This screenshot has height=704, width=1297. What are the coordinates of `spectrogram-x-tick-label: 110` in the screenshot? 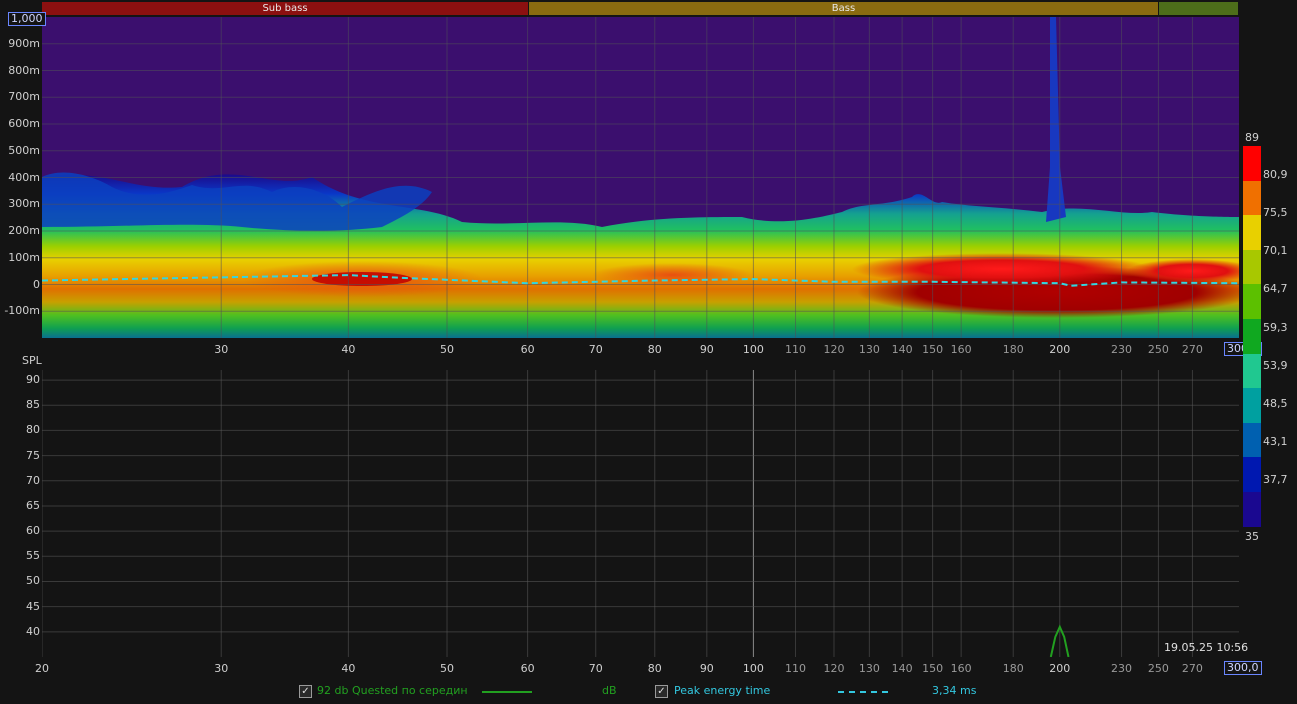 It's located at (796, 349).